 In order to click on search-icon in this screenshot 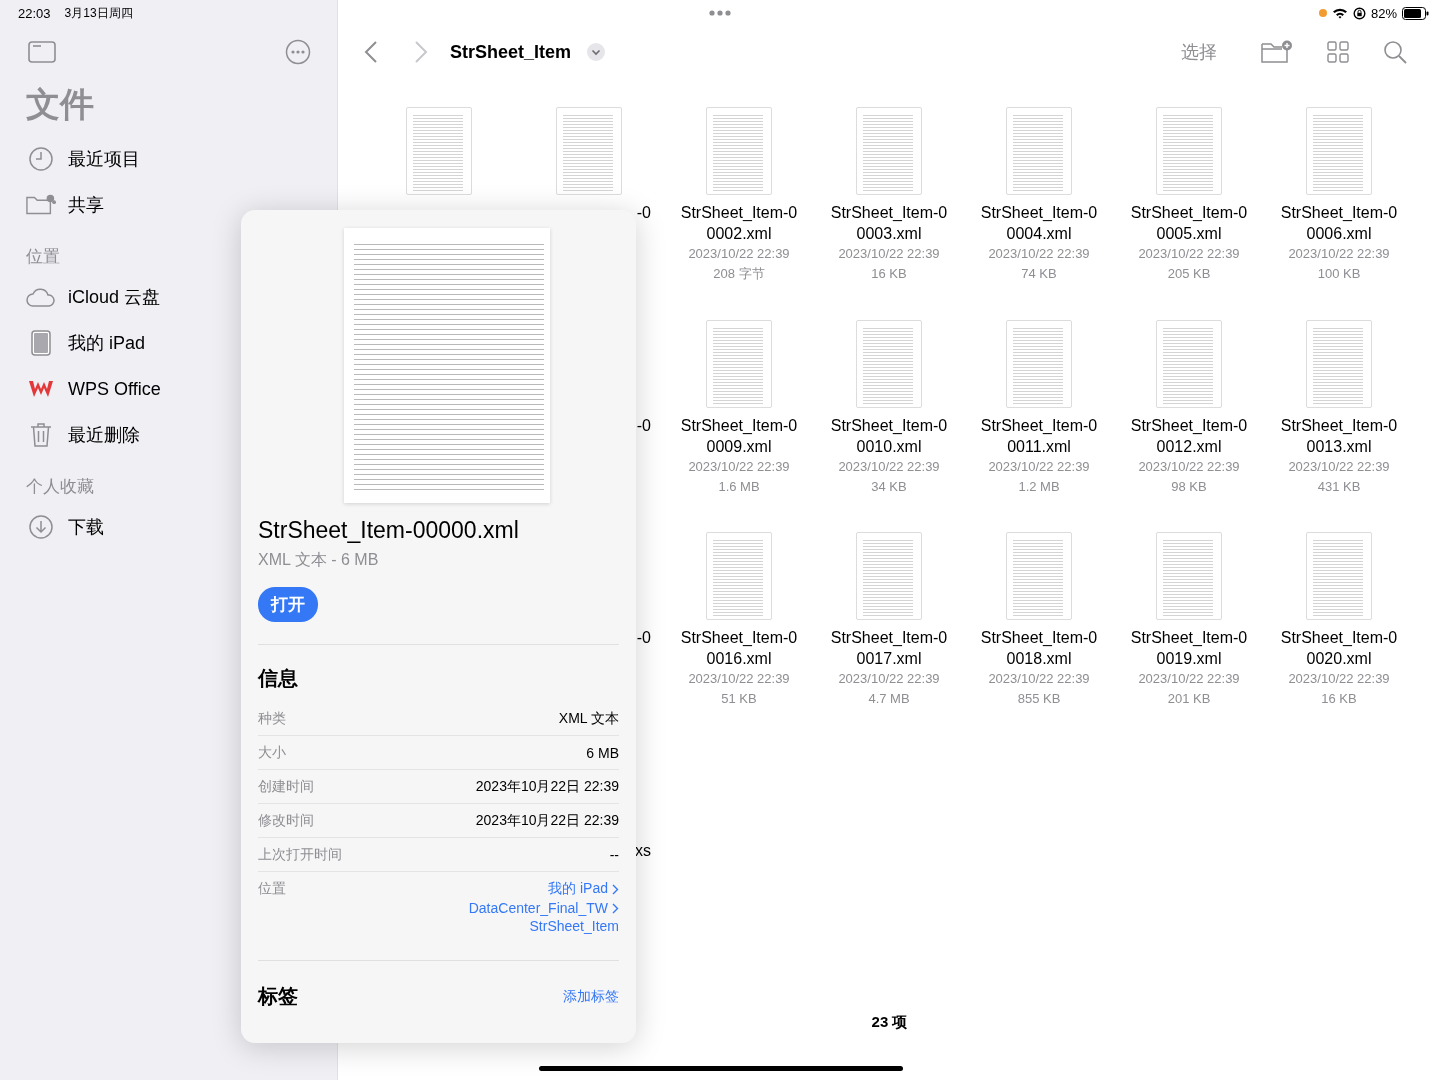, I will do `click(1395, 52)`.